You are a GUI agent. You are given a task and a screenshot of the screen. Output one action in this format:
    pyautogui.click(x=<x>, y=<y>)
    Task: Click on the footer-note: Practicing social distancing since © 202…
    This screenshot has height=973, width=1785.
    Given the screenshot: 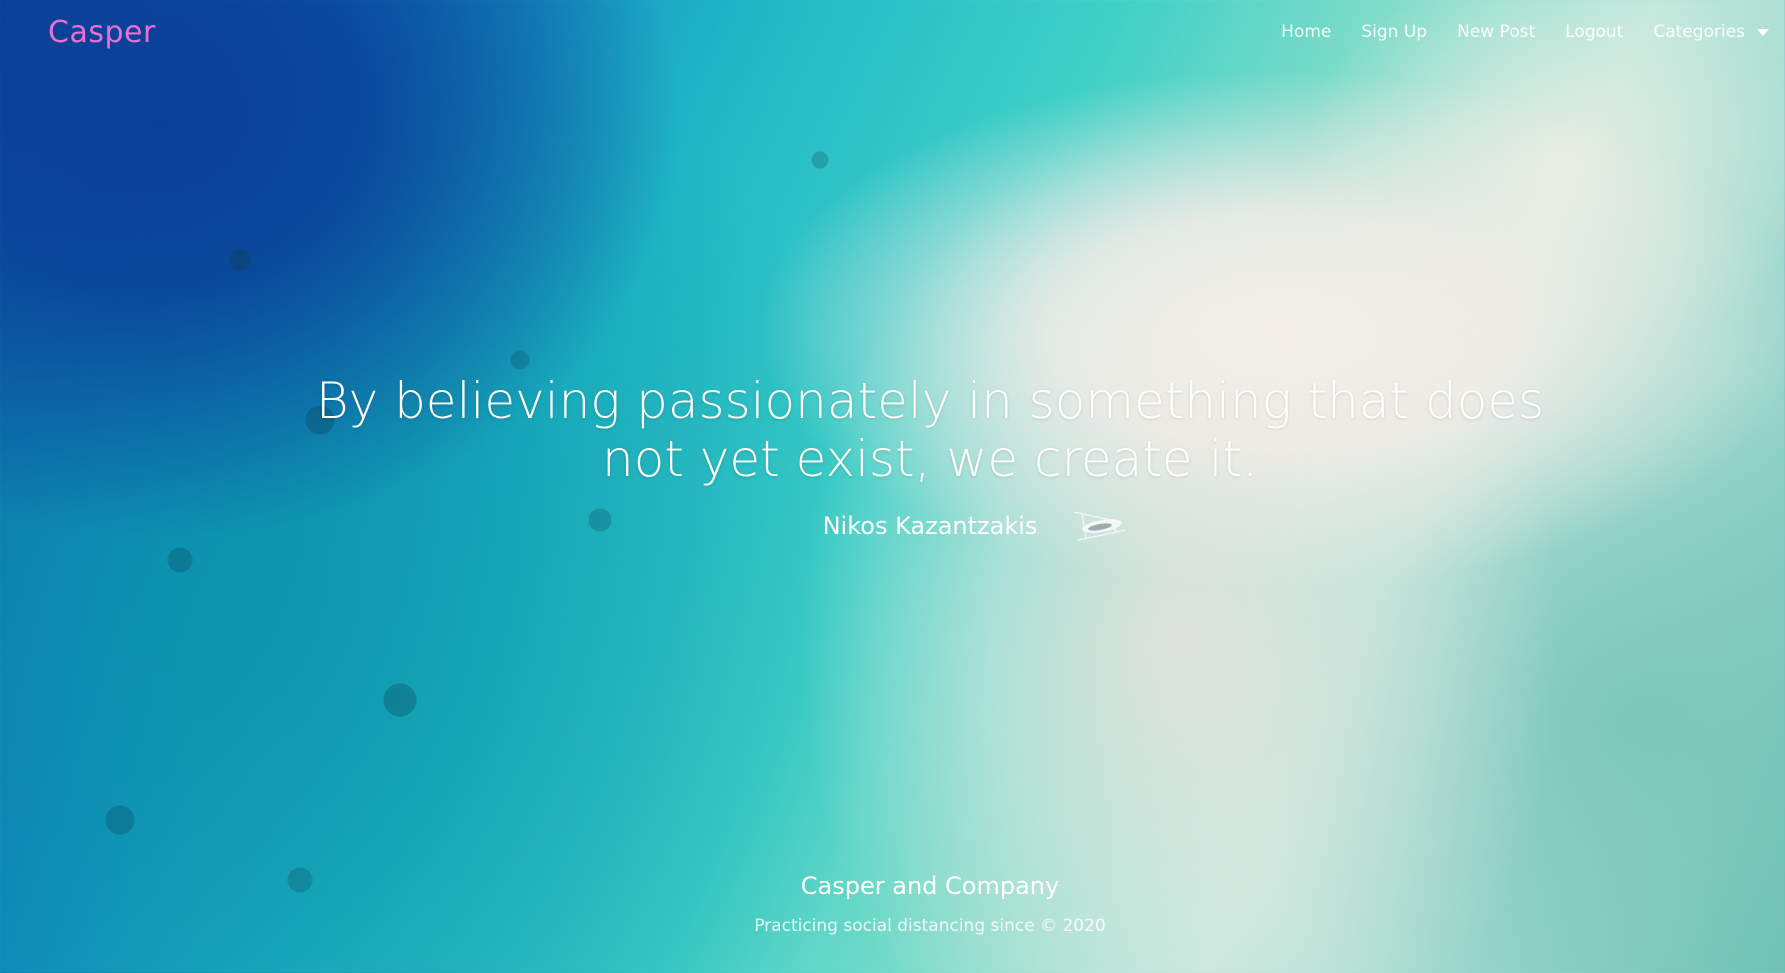 What is the action you would take?
    pyautogui.click(x=930, y=926)
    